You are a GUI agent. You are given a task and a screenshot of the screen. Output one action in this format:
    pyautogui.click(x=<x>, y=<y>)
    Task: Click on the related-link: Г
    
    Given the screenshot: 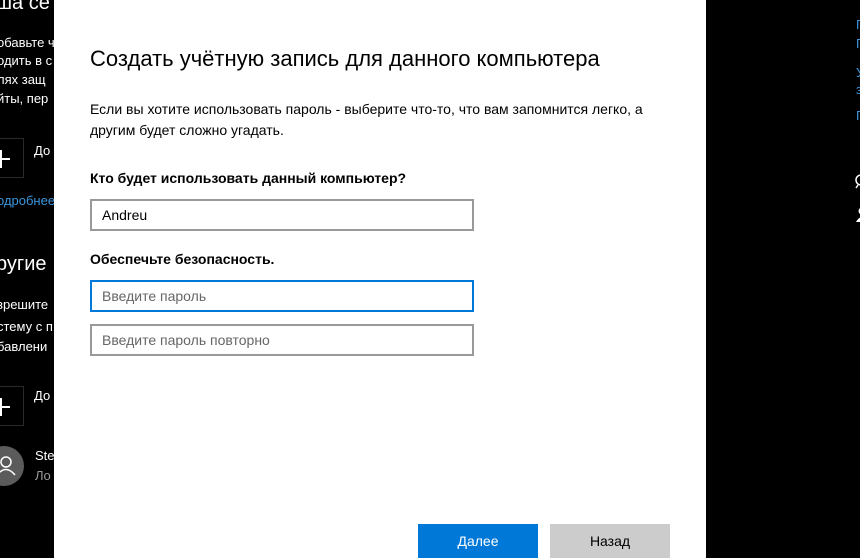 What is the action you would take?
    pyautogui.click(x=858, y=25)
    